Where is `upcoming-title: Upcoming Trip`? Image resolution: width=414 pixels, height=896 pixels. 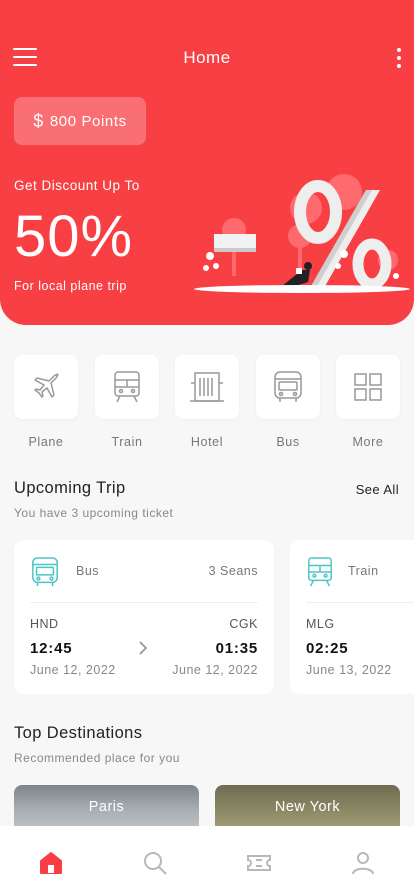 upcoming-title: Upcoming Trip is located at coordinates (70, 488).